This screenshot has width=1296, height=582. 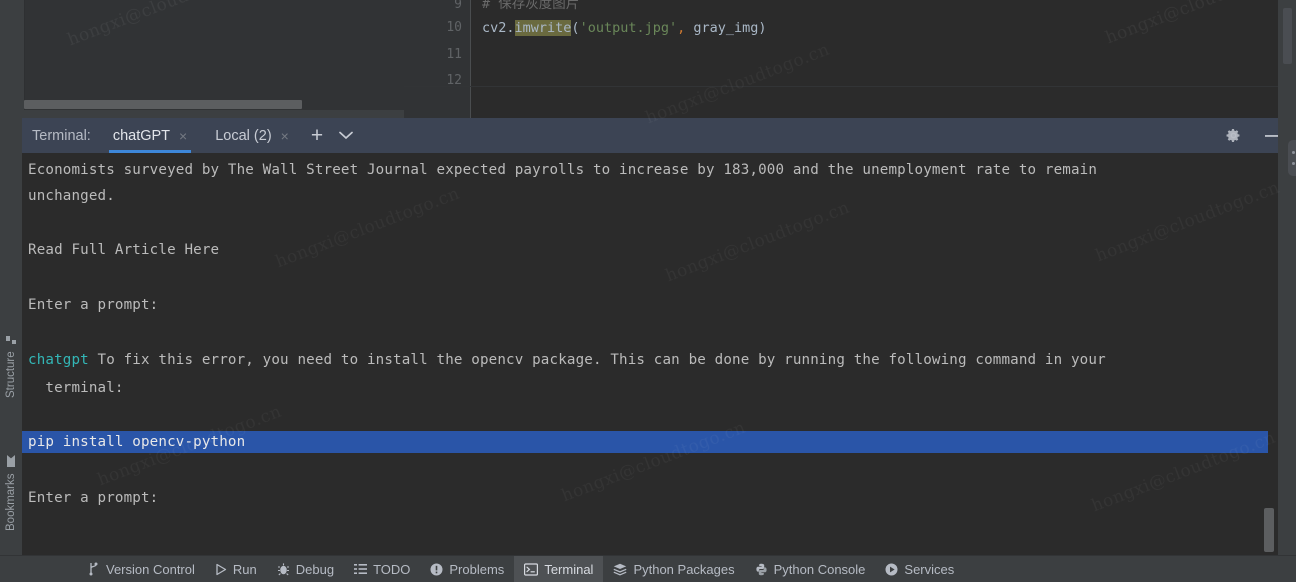 I want to click on code-token-argument: gray_img, so click(x=722, y=28).